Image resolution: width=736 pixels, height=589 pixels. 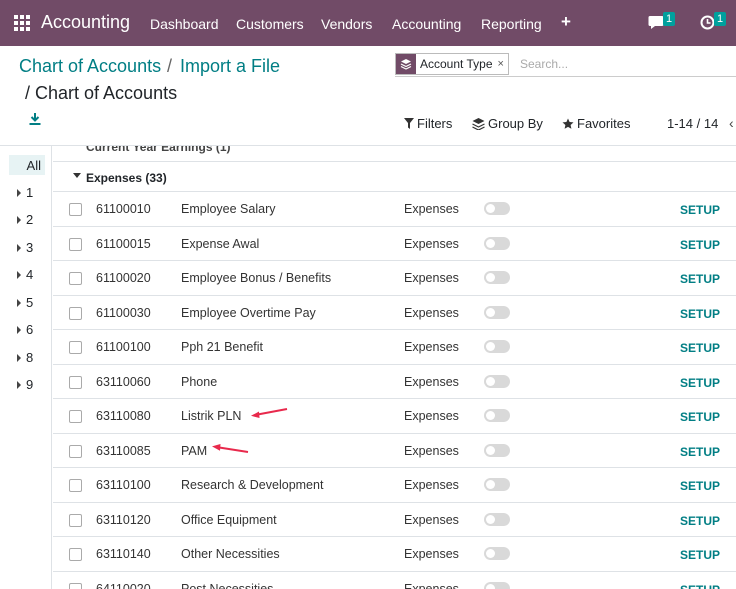 I want to click on table-row: 64110020 Post Necessities Expenses SETUP, so click(x=394, y=580).